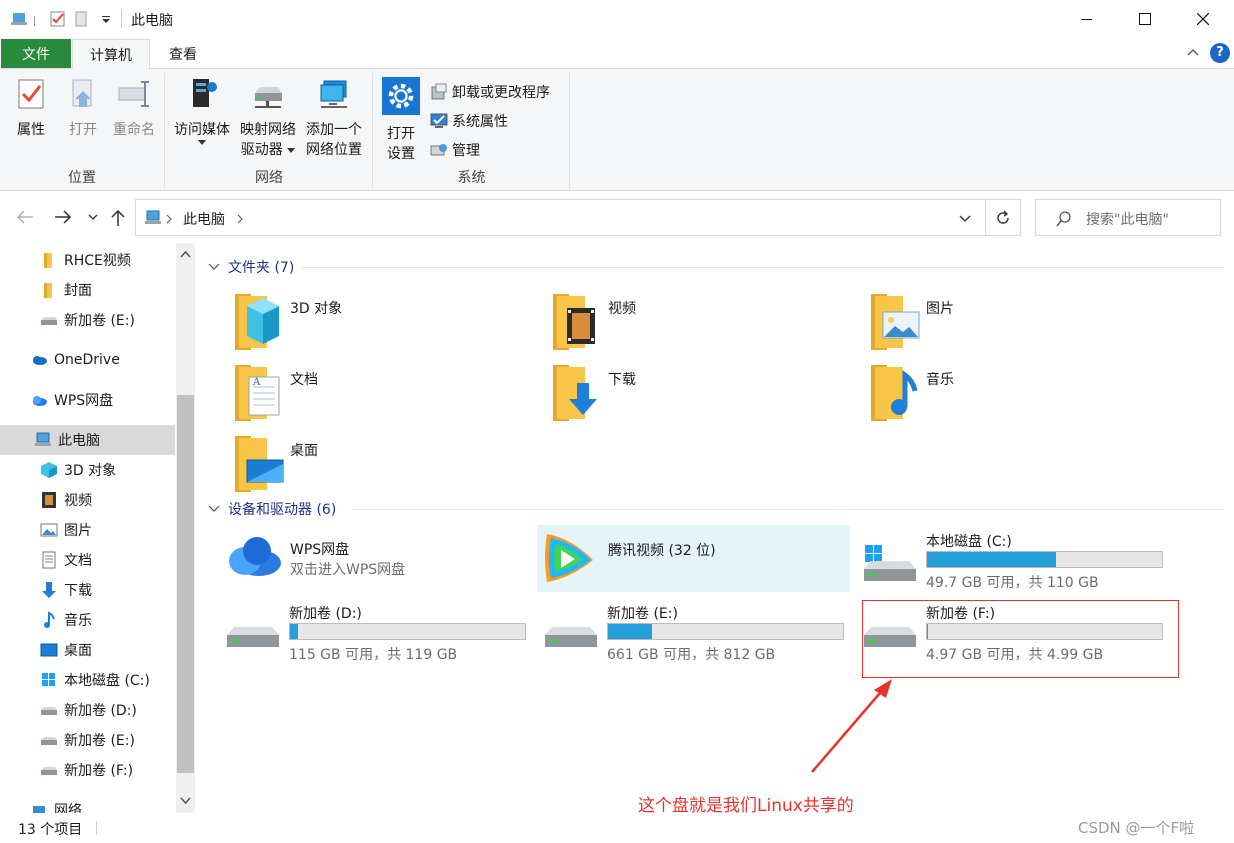 This screenshot has height=843, width=1234. Describe the element at coordinates (93, 218) in the screenshot. I see `recent-locations-chevron-icon` at that location.